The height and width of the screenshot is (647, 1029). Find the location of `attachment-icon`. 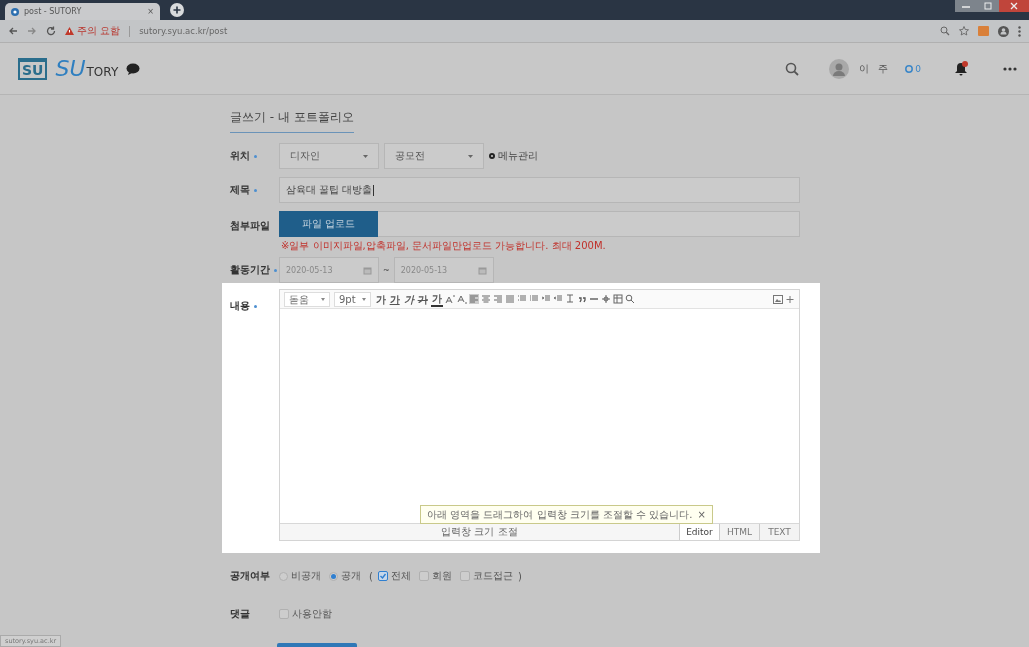

attachment-icon is located at coordinates (790, 299).